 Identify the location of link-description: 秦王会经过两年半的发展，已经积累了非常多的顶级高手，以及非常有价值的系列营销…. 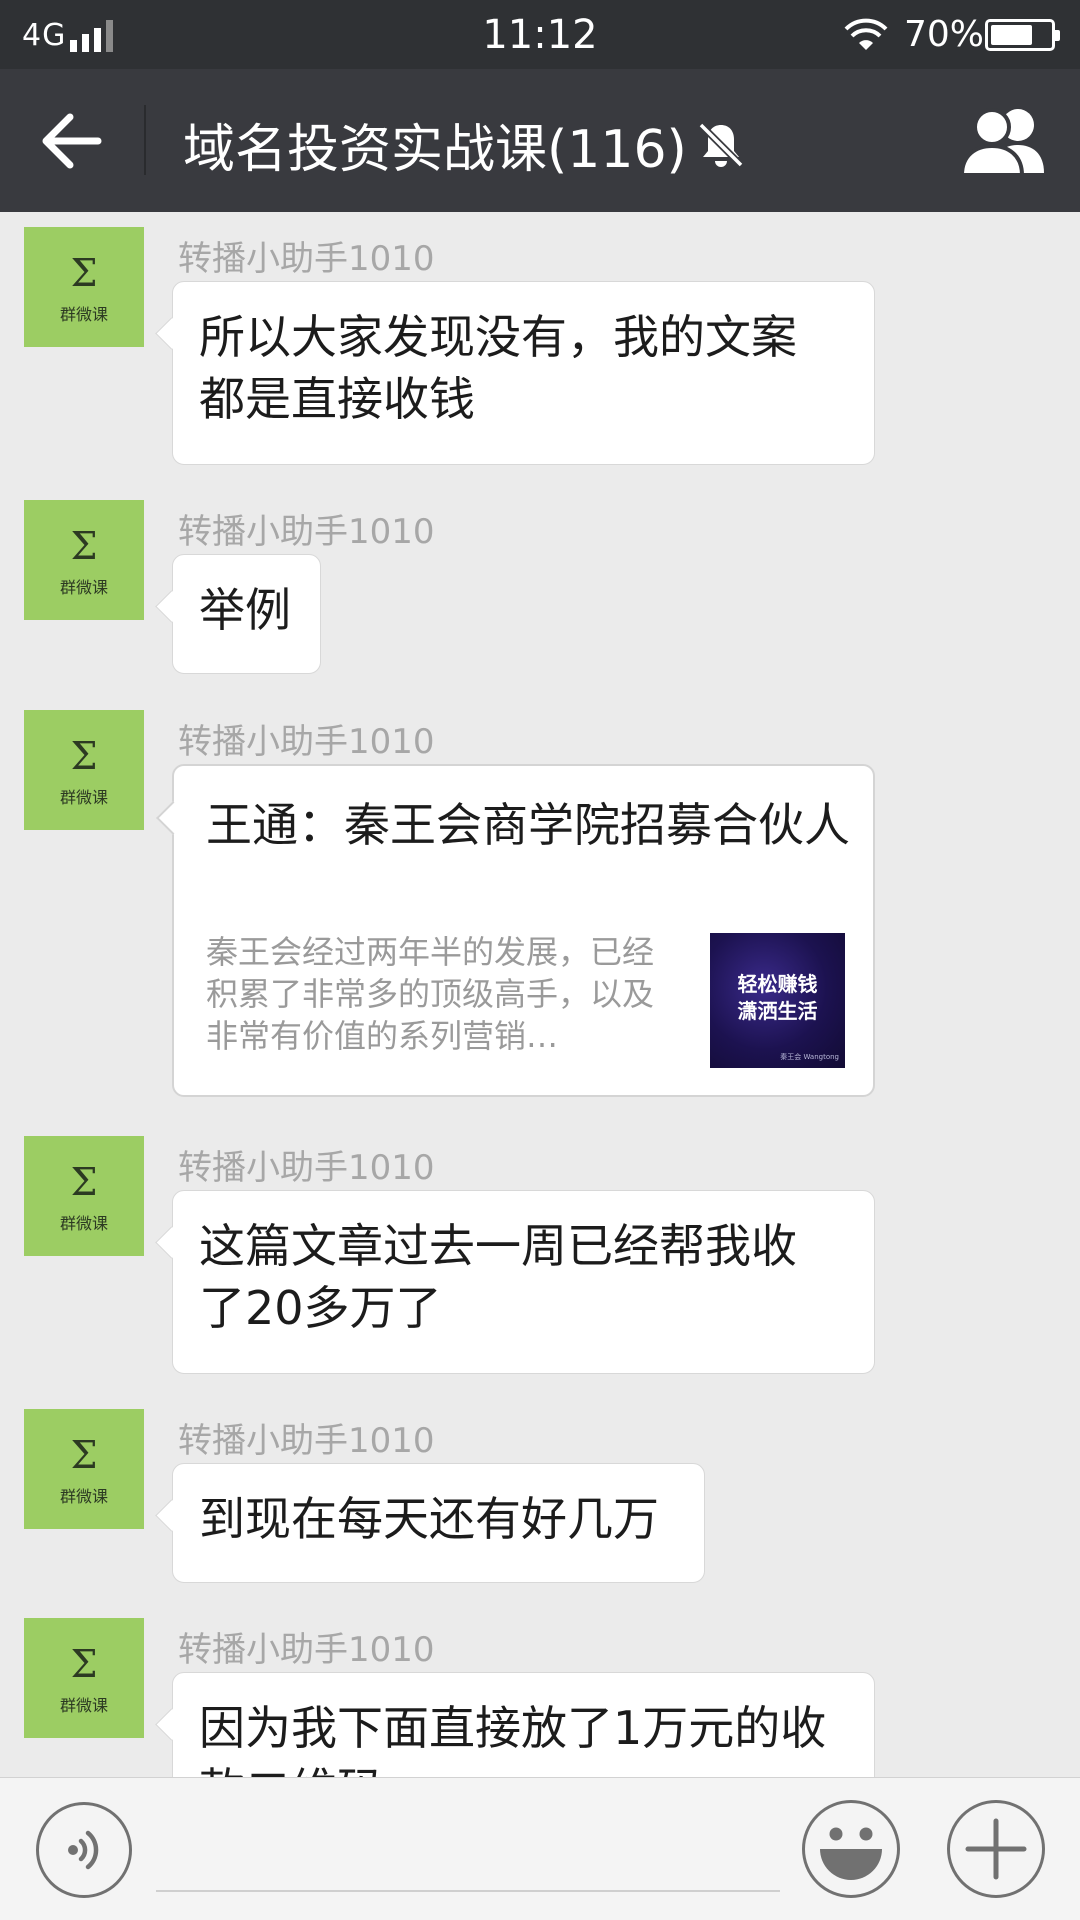
(430, 994).